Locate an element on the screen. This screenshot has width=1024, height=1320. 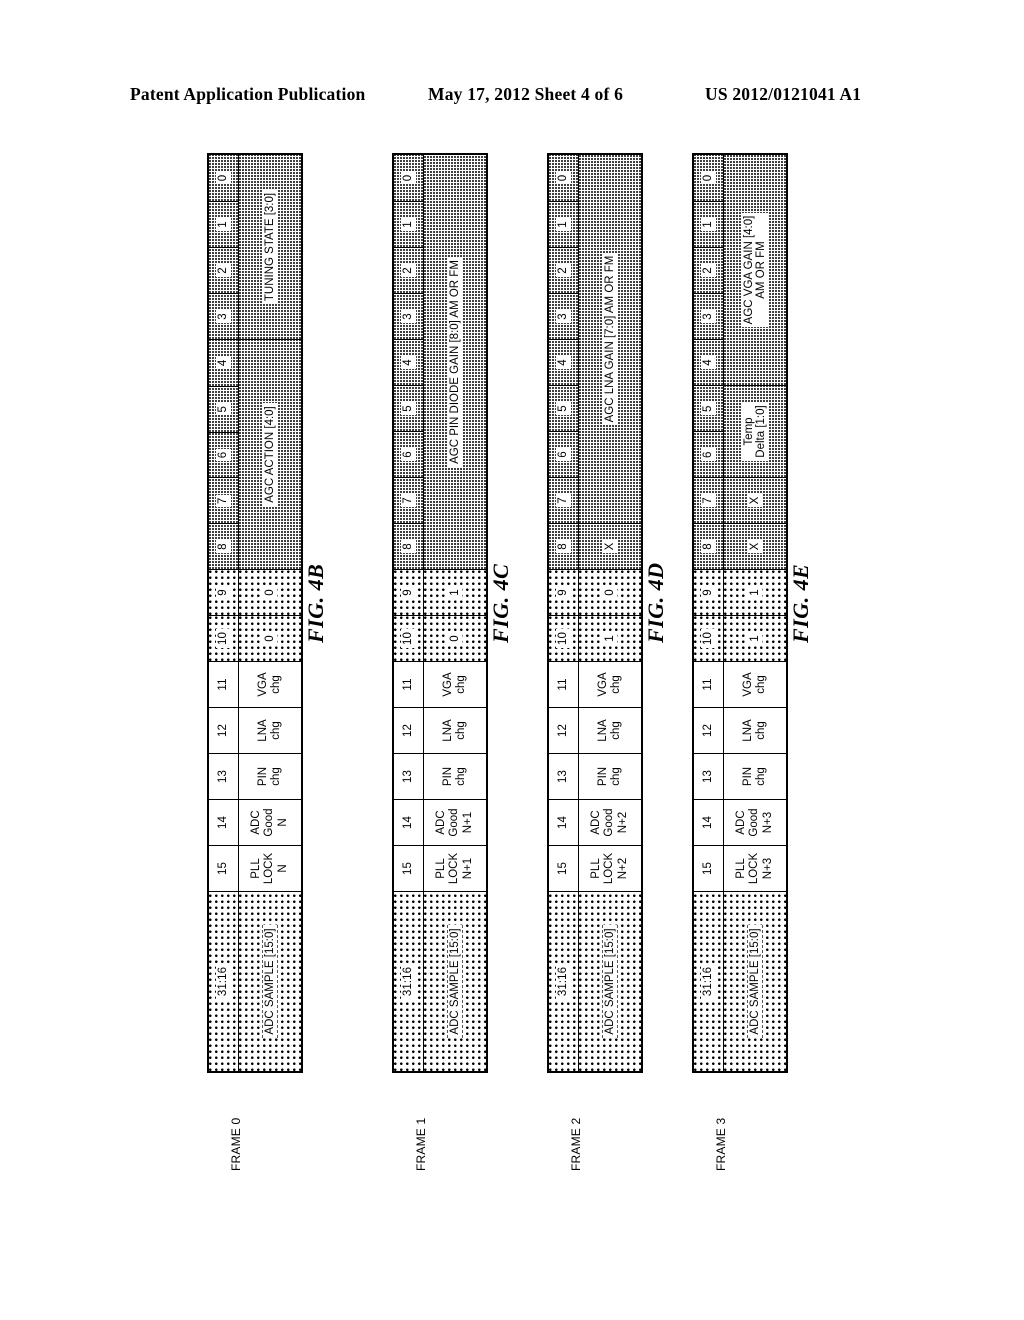
bitfield-column: 90 is located at coordinates (255, 592).